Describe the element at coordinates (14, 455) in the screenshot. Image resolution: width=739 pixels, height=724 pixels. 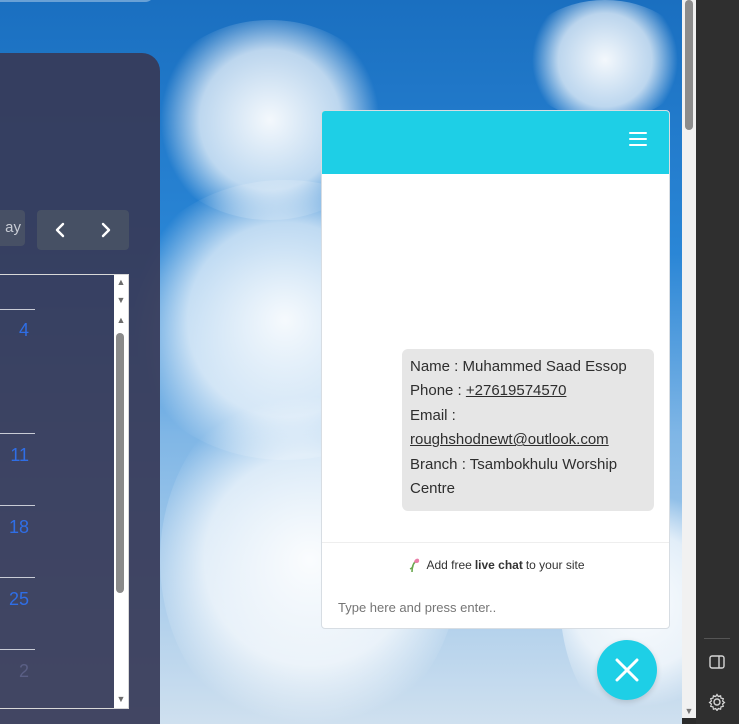
I see `calendar-day: 11` at that location.